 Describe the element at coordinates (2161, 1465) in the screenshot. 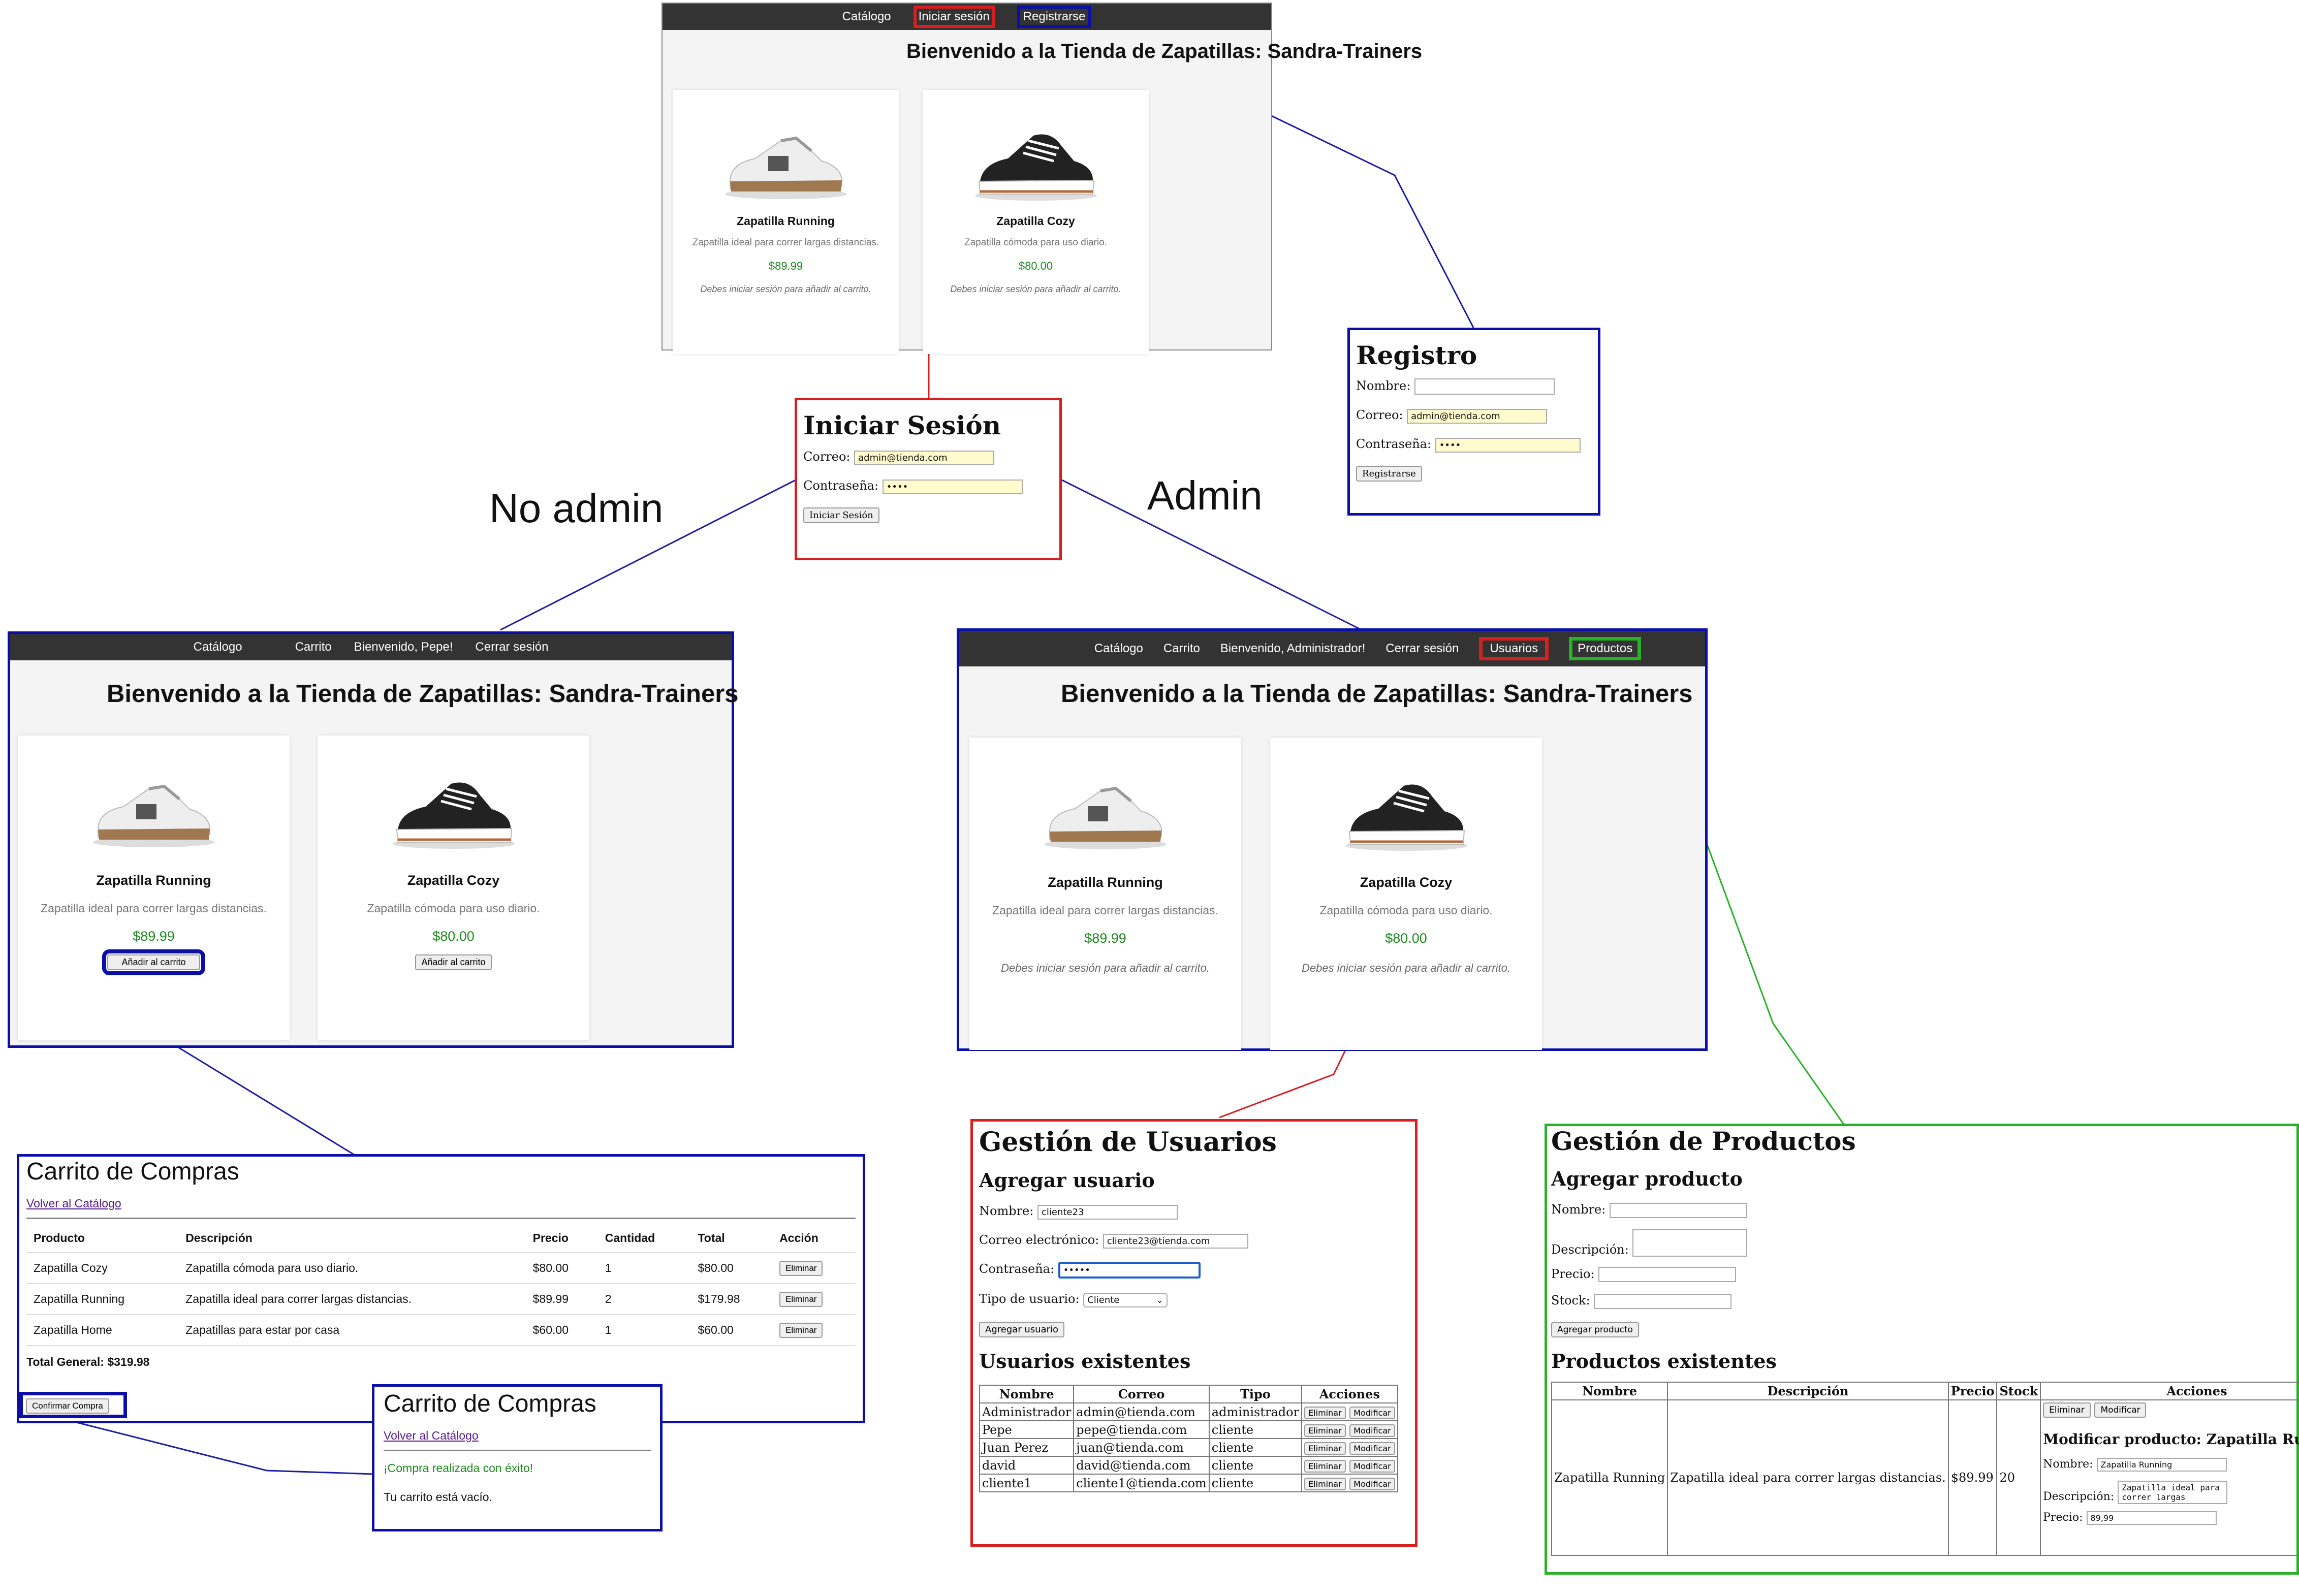

I see `edit-name-input: Zapatilla Running` at that location.